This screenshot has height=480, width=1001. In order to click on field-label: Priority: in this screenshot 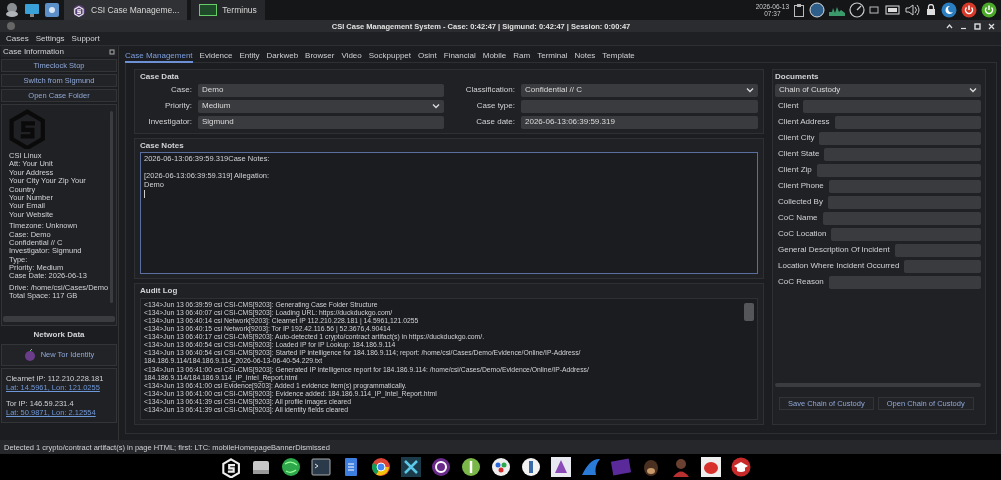, I will do `click(177, 106)`.